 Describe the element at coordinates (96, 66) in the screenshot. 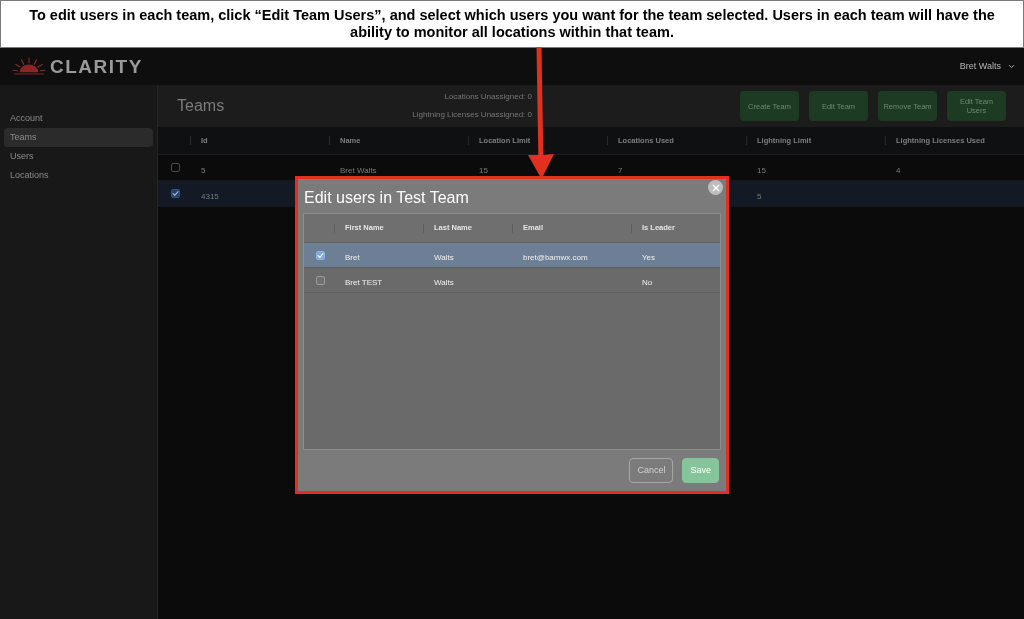

I see `logo-text: CLARITY` at that location.